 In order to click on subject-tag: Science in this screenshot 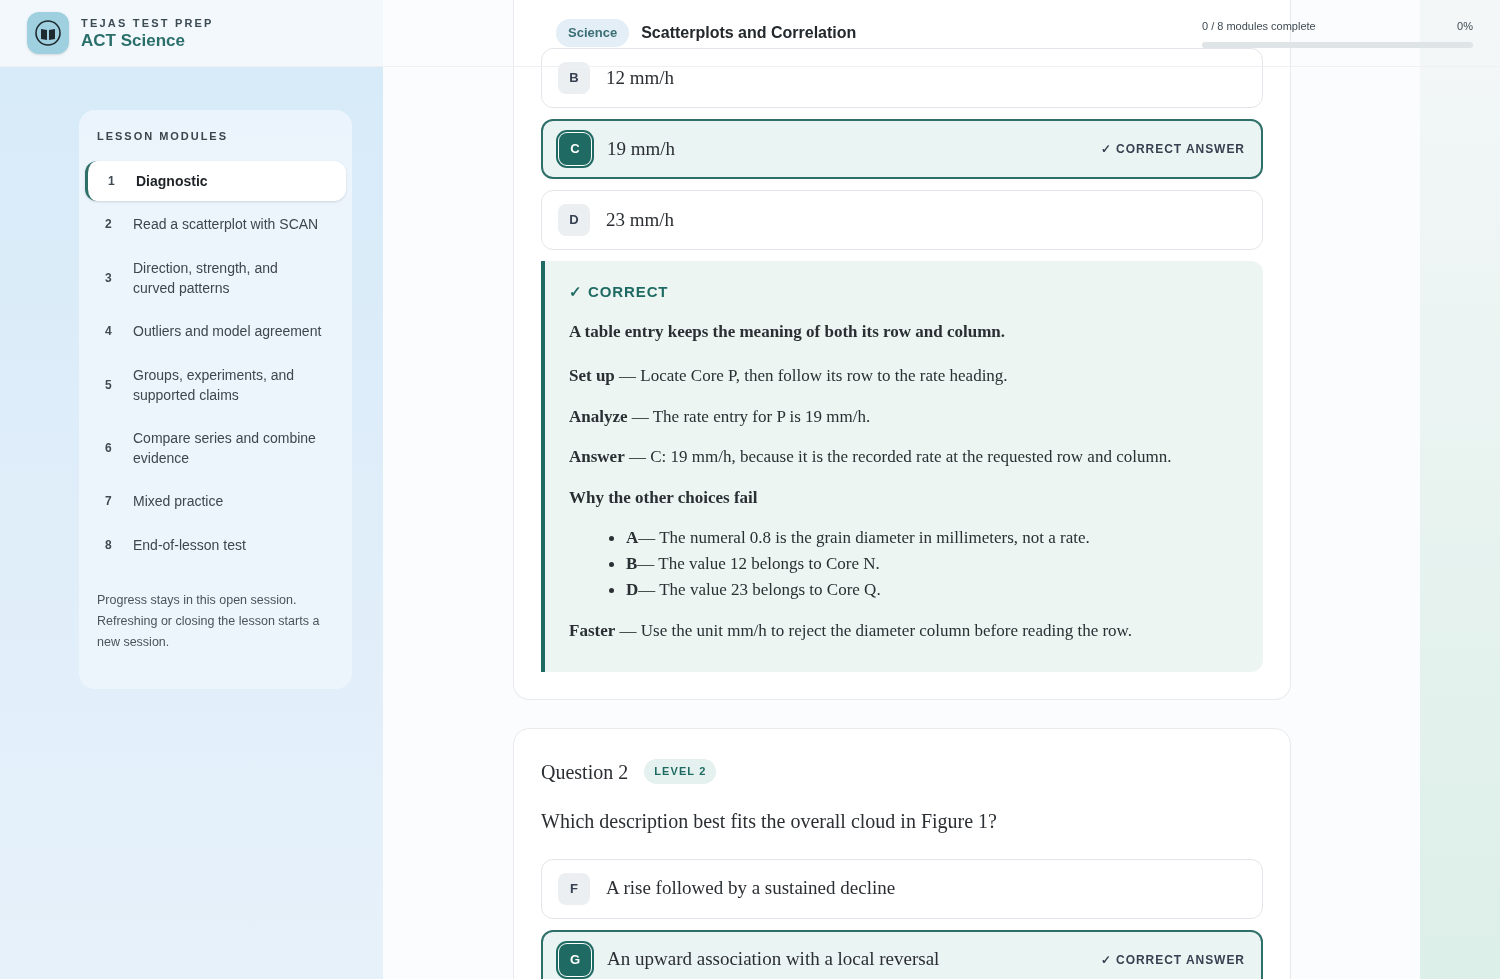, I will do `click(593, 33)`.